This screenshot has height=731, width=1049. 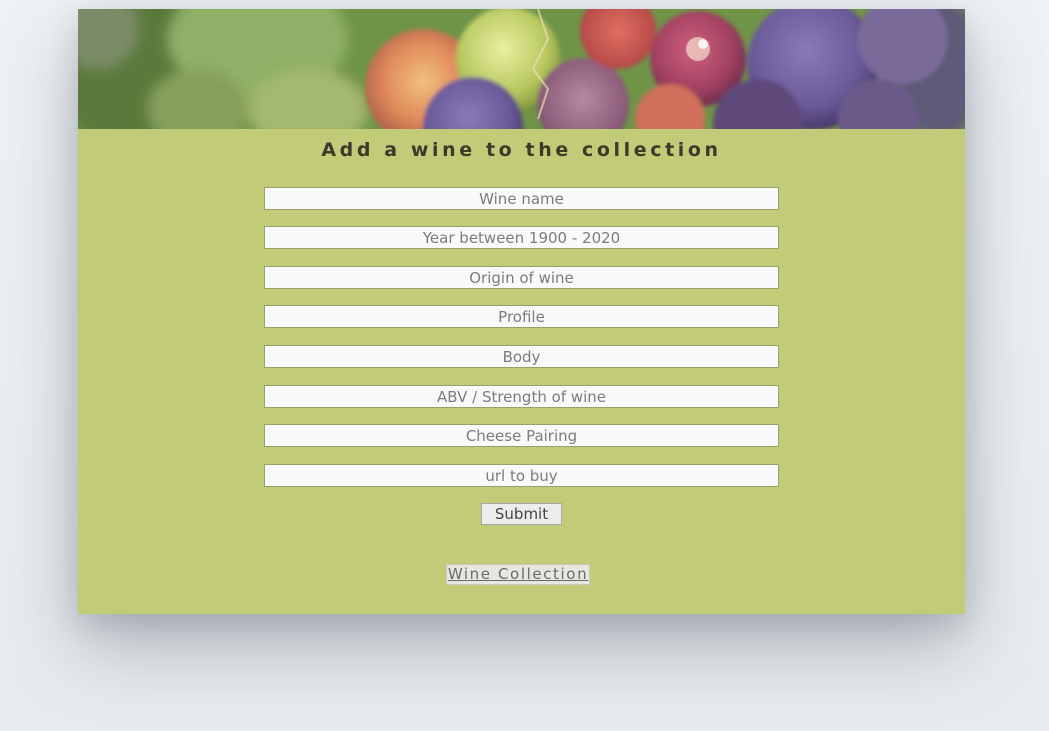 I want to click on year-field, so click(x=521, y=237).